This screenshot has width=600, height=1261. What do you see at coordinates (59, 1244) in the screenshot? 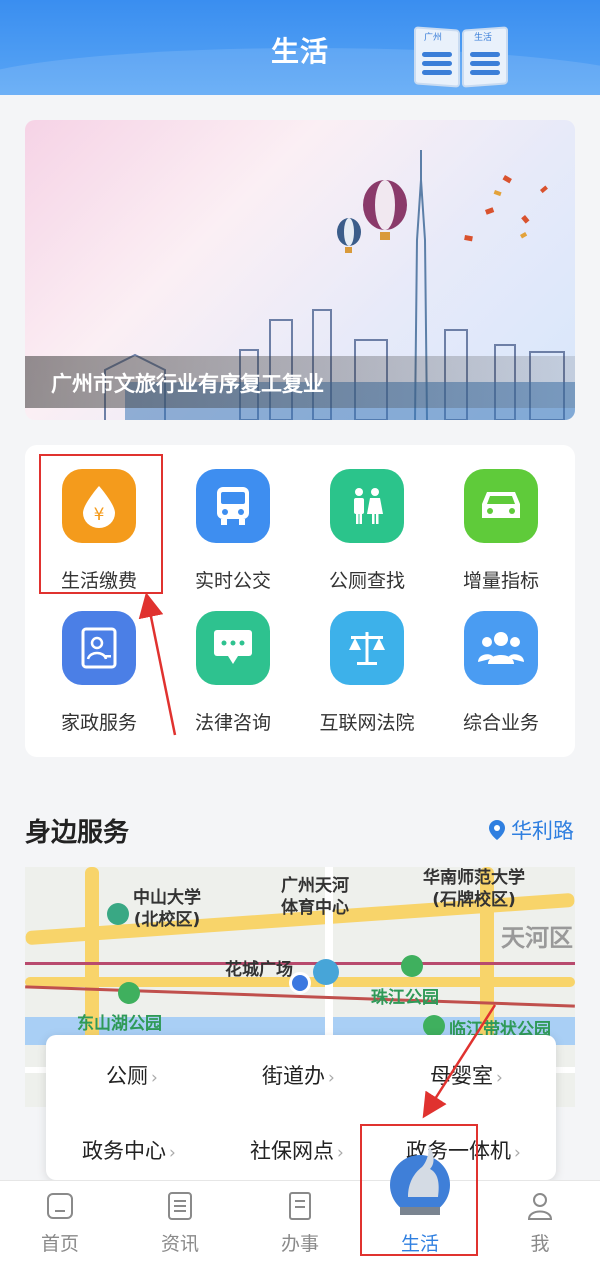
I see `tab-label: 首页` at bounding box center [59, 1244].